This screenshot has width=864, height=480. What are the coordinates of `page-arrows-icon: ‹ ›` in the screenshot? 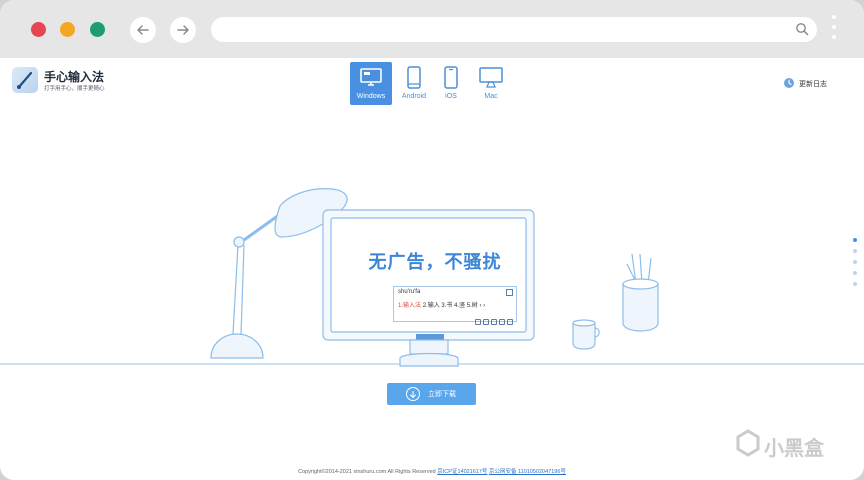 It's located at (482, 306).